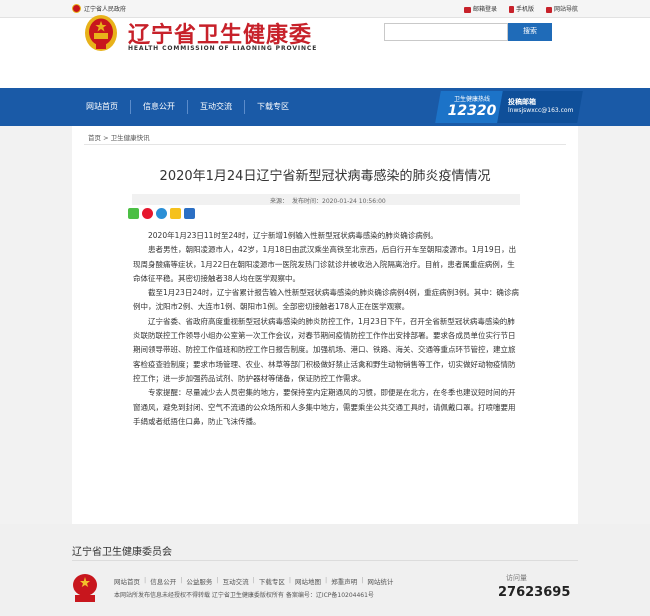 The height and width of the screenshot is (616, 650). I want to click on more-share-icon, so click(189, 213).